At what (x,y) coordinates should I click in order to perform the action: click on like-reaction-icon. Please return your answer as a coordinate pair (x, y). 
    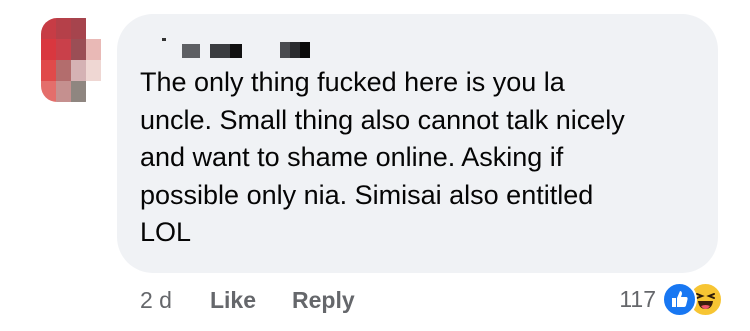
    Looking at the image, I should click on (679, 299).